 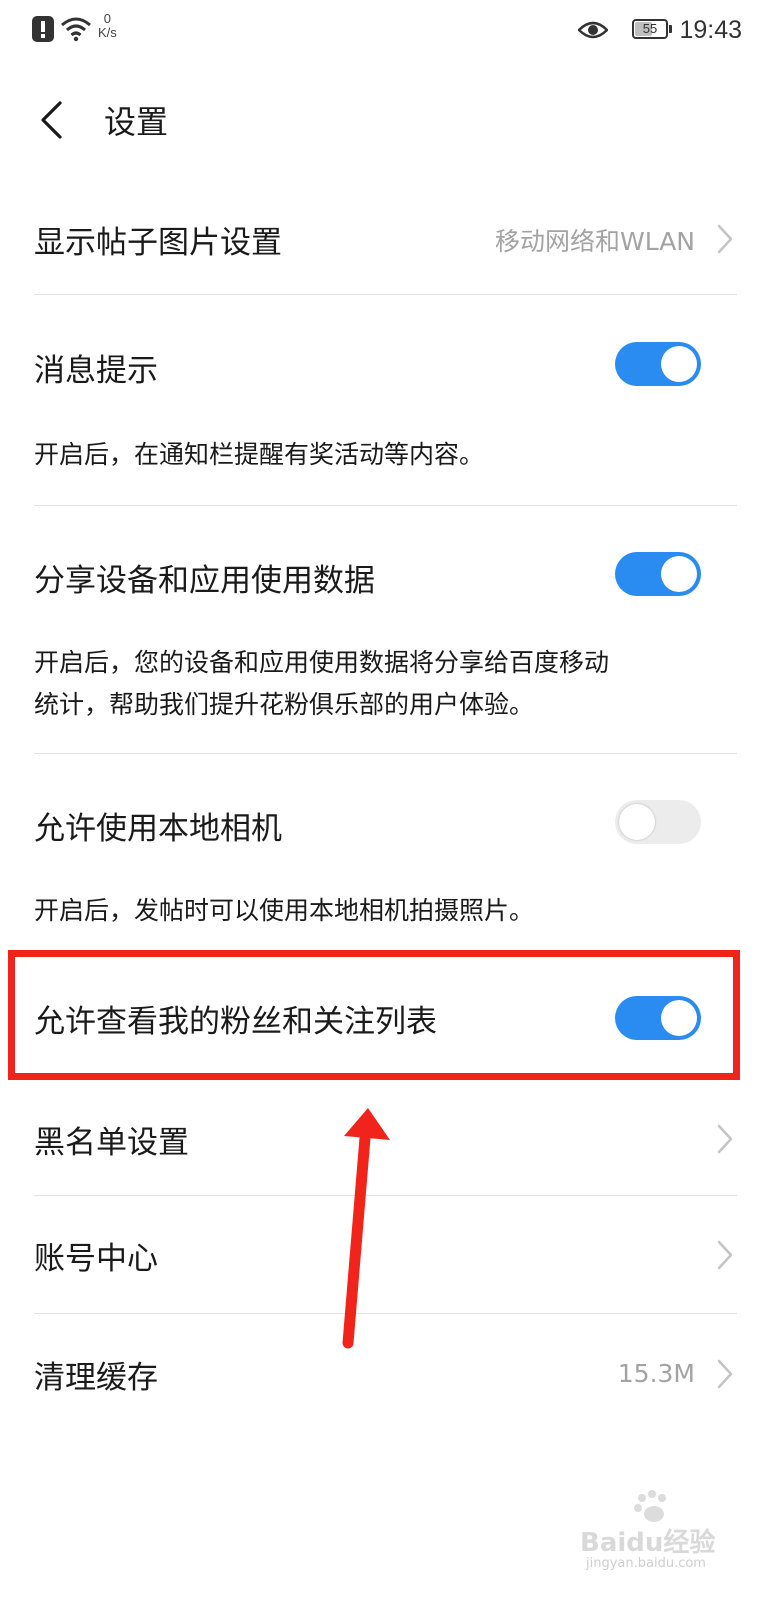 I want to click on setting-row-message-tip: 消息提示, so click(x=385, y=365).